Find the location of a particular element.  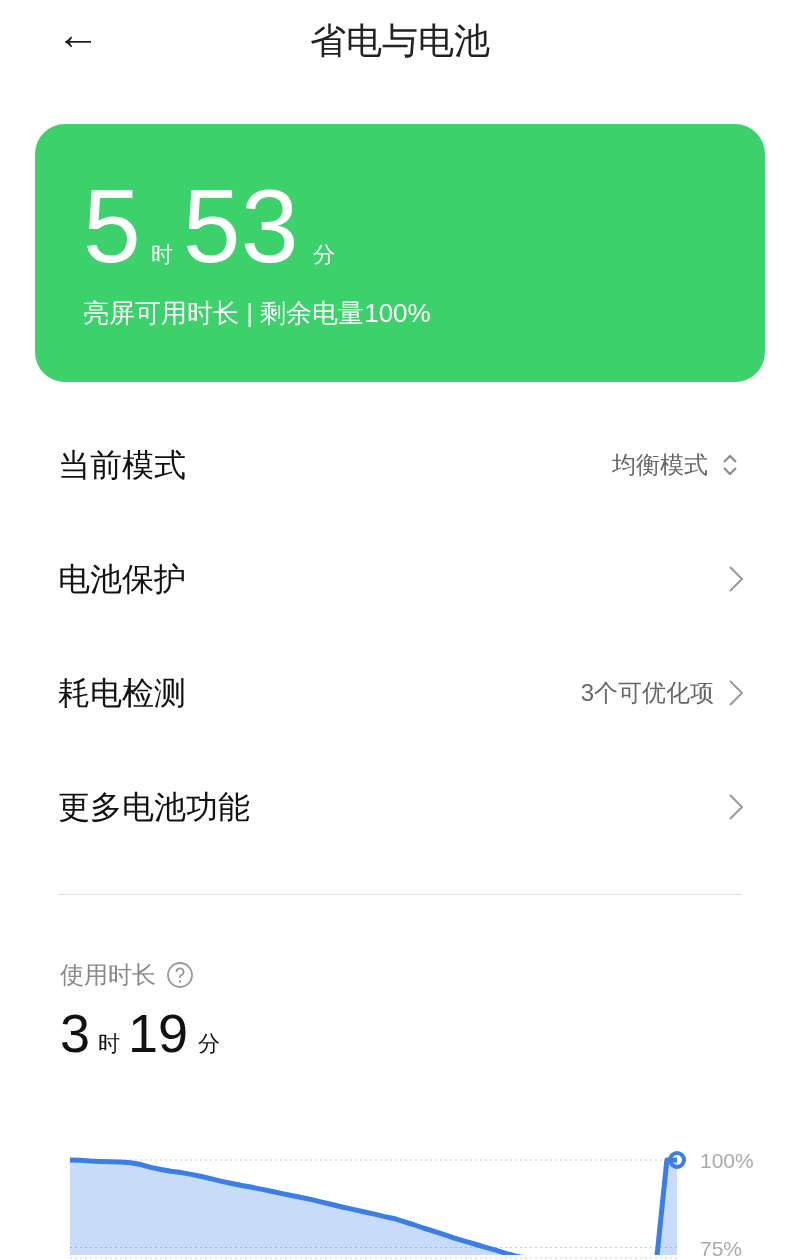

battery-subtitle: 亮屏可用时长 | 剩余电量100% is located at coordinates (257, 313).